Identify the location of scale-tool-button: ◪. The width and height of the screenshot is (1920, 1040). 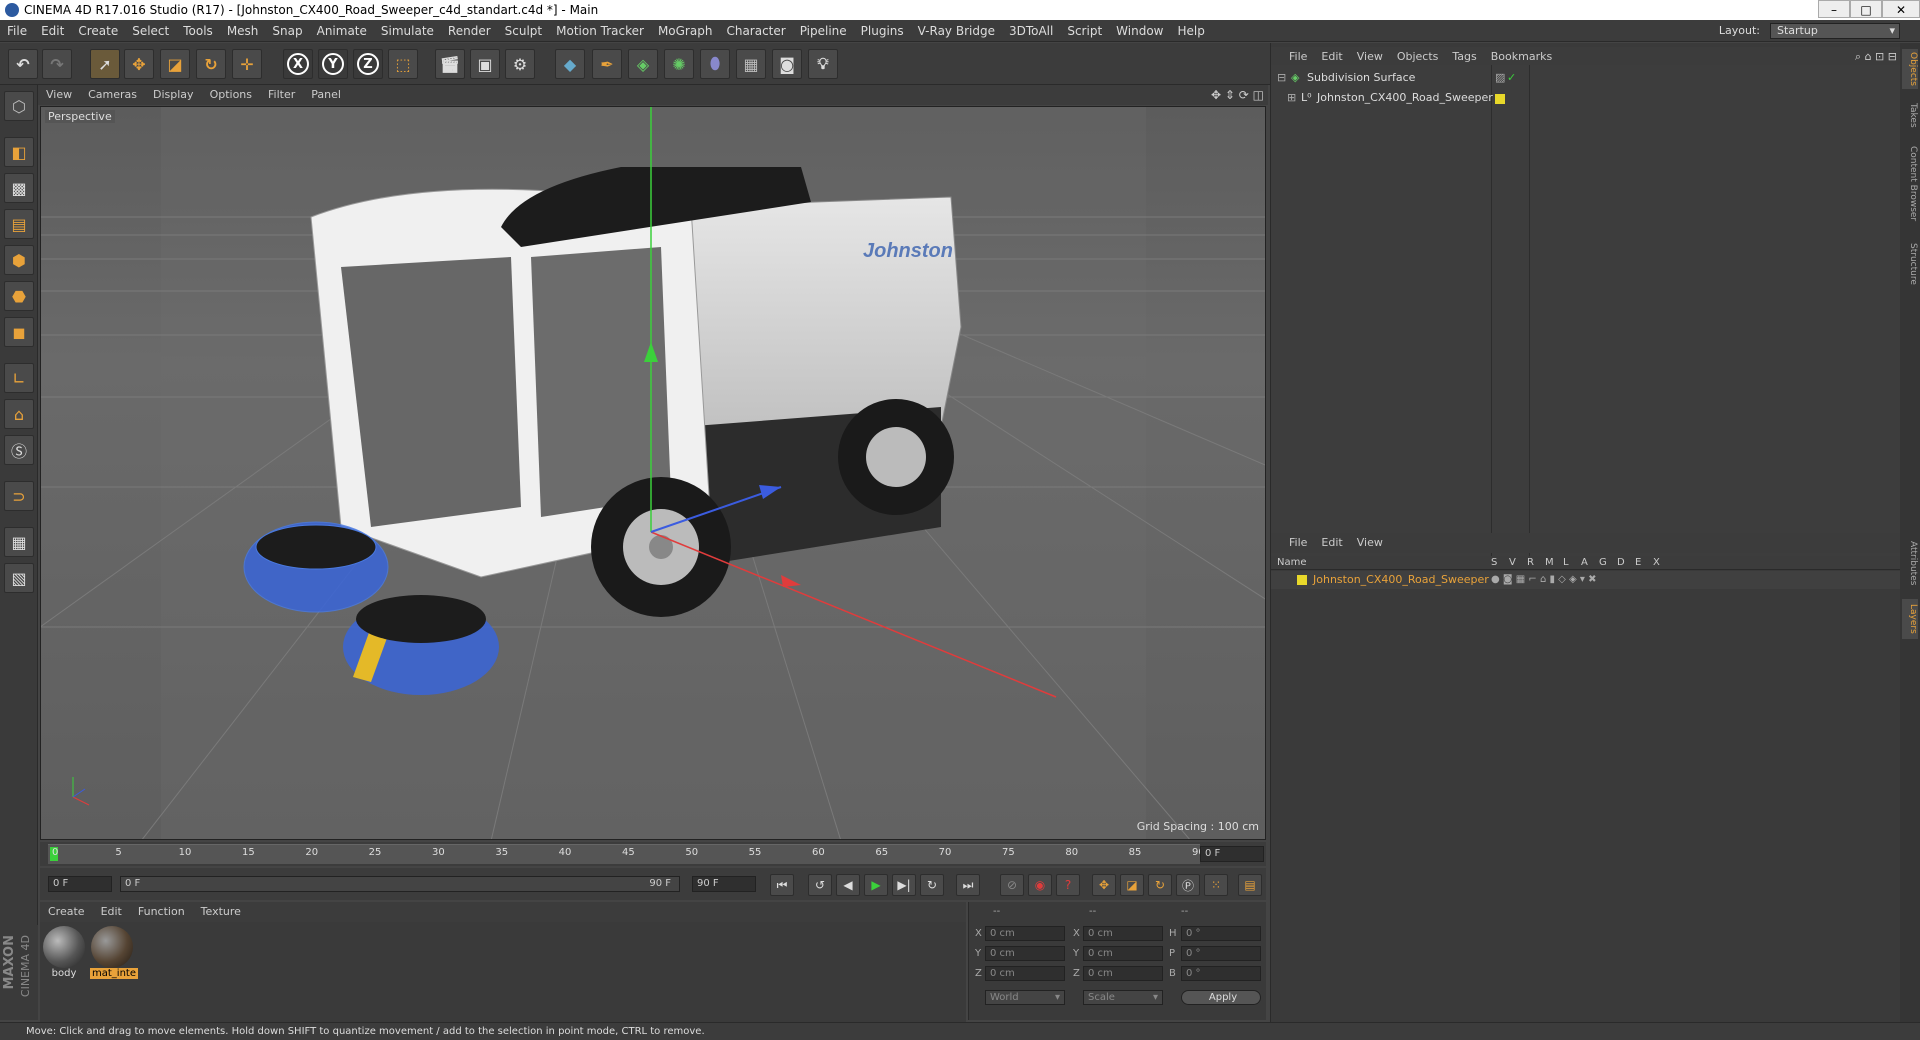
(175, 64).